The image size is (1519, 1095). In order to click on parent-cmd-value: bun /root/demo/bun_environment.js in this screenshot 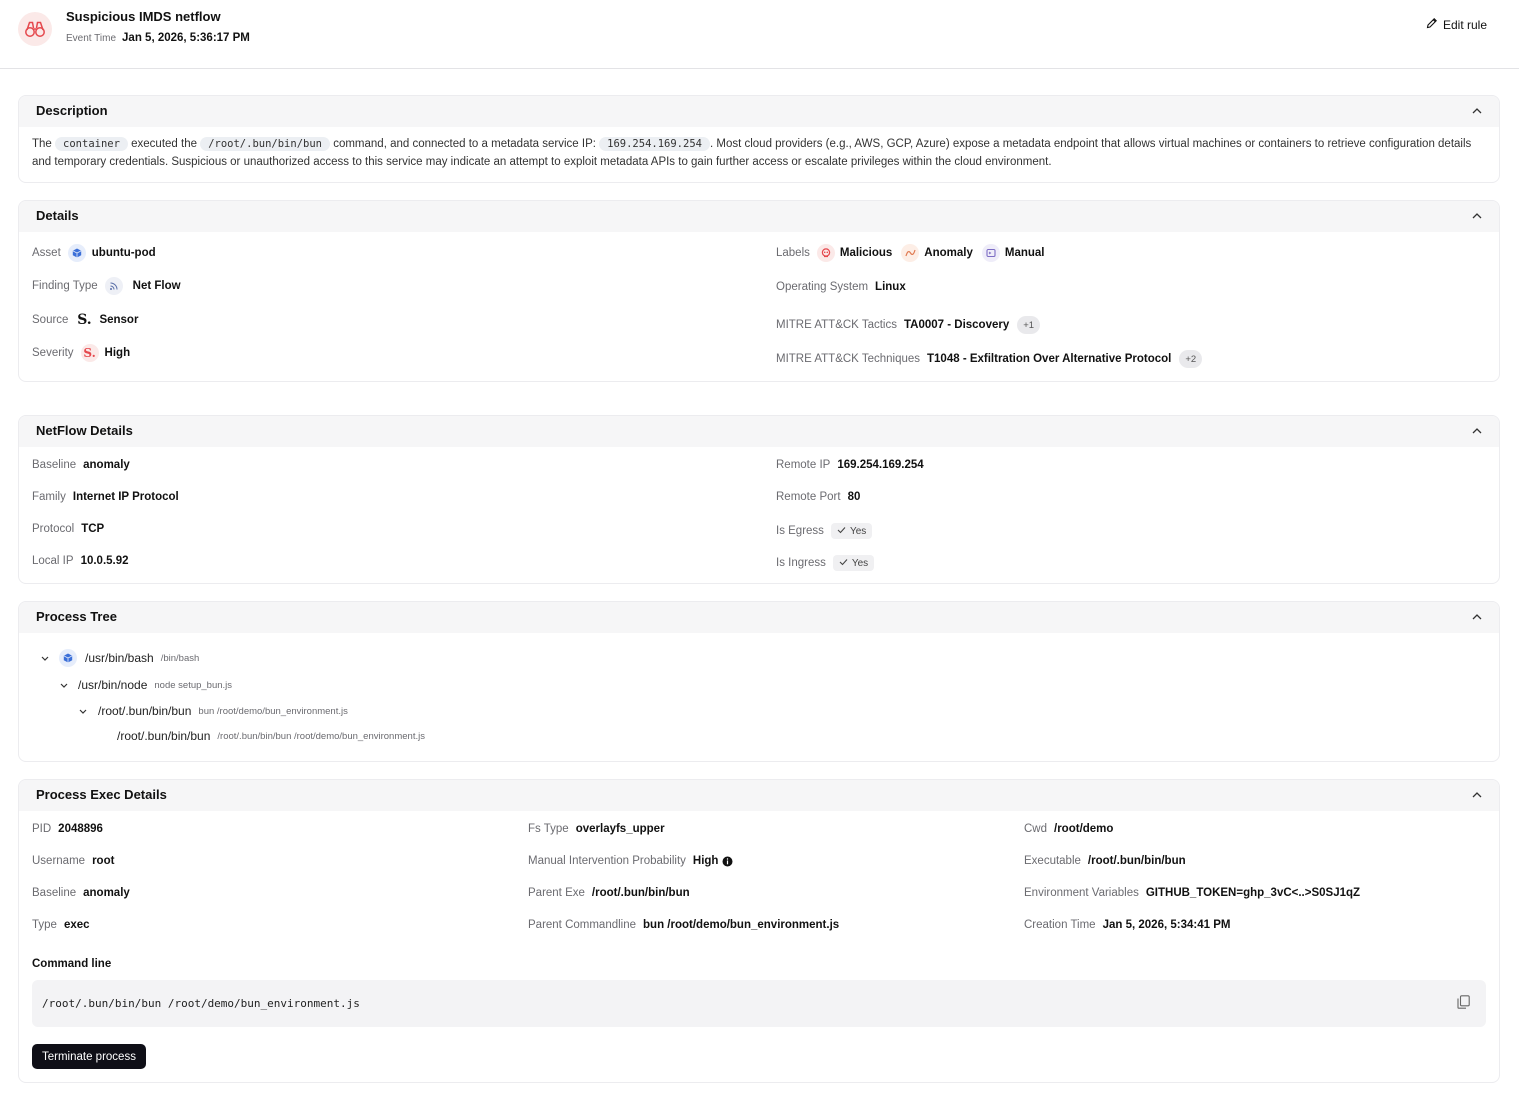, I will do `click(741, 925)`.